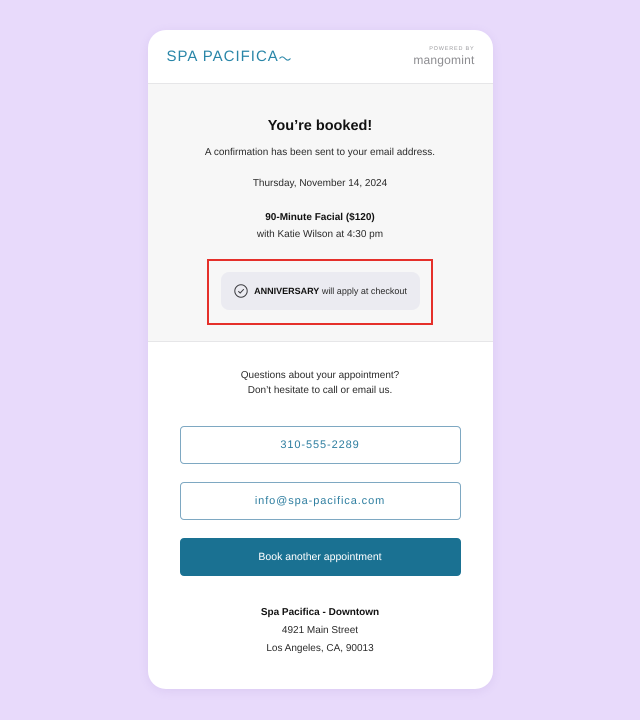 This screenshot has height=720, width=640. Describe the element at coordinates (443, 60) in the screenshot. I see `brand-name: mangomint` at that location.